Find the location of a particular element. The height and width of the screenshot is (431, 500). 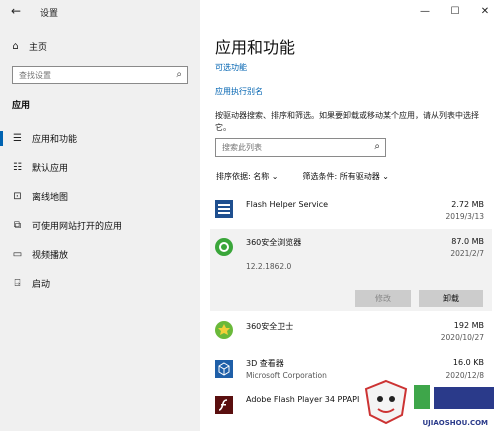

360-browser-icon is located at coordinates (224, 247).